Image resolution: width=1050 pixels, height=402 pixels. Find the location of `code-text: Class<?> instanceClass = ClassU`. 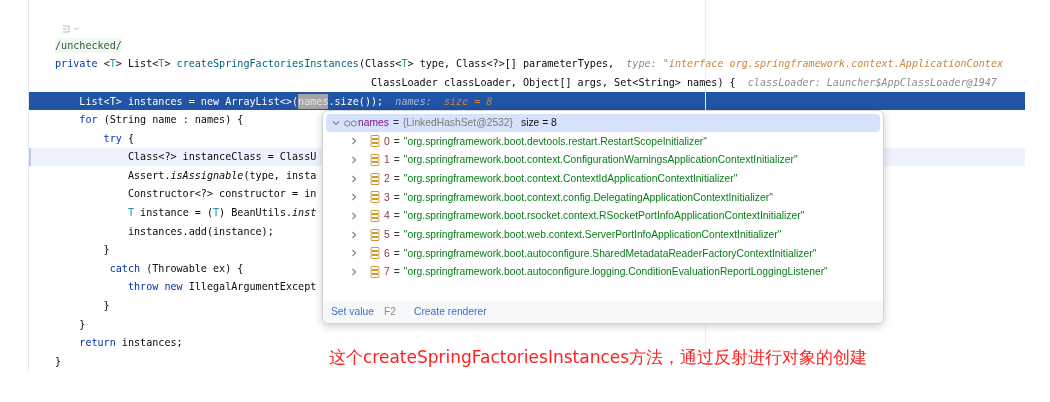

code-text: Class<?> instanceClass = ClassU is located at coordinates (221, 157).